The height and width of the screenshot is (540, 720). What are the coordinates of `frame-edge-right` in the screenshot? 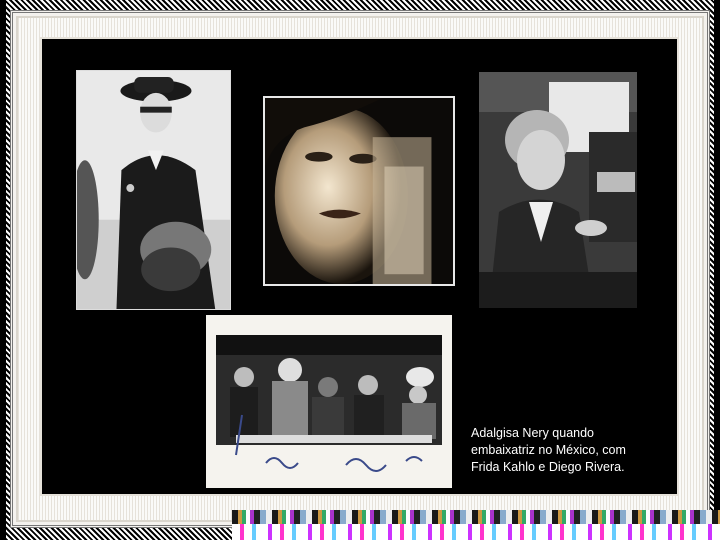 It's located at (717, 270).